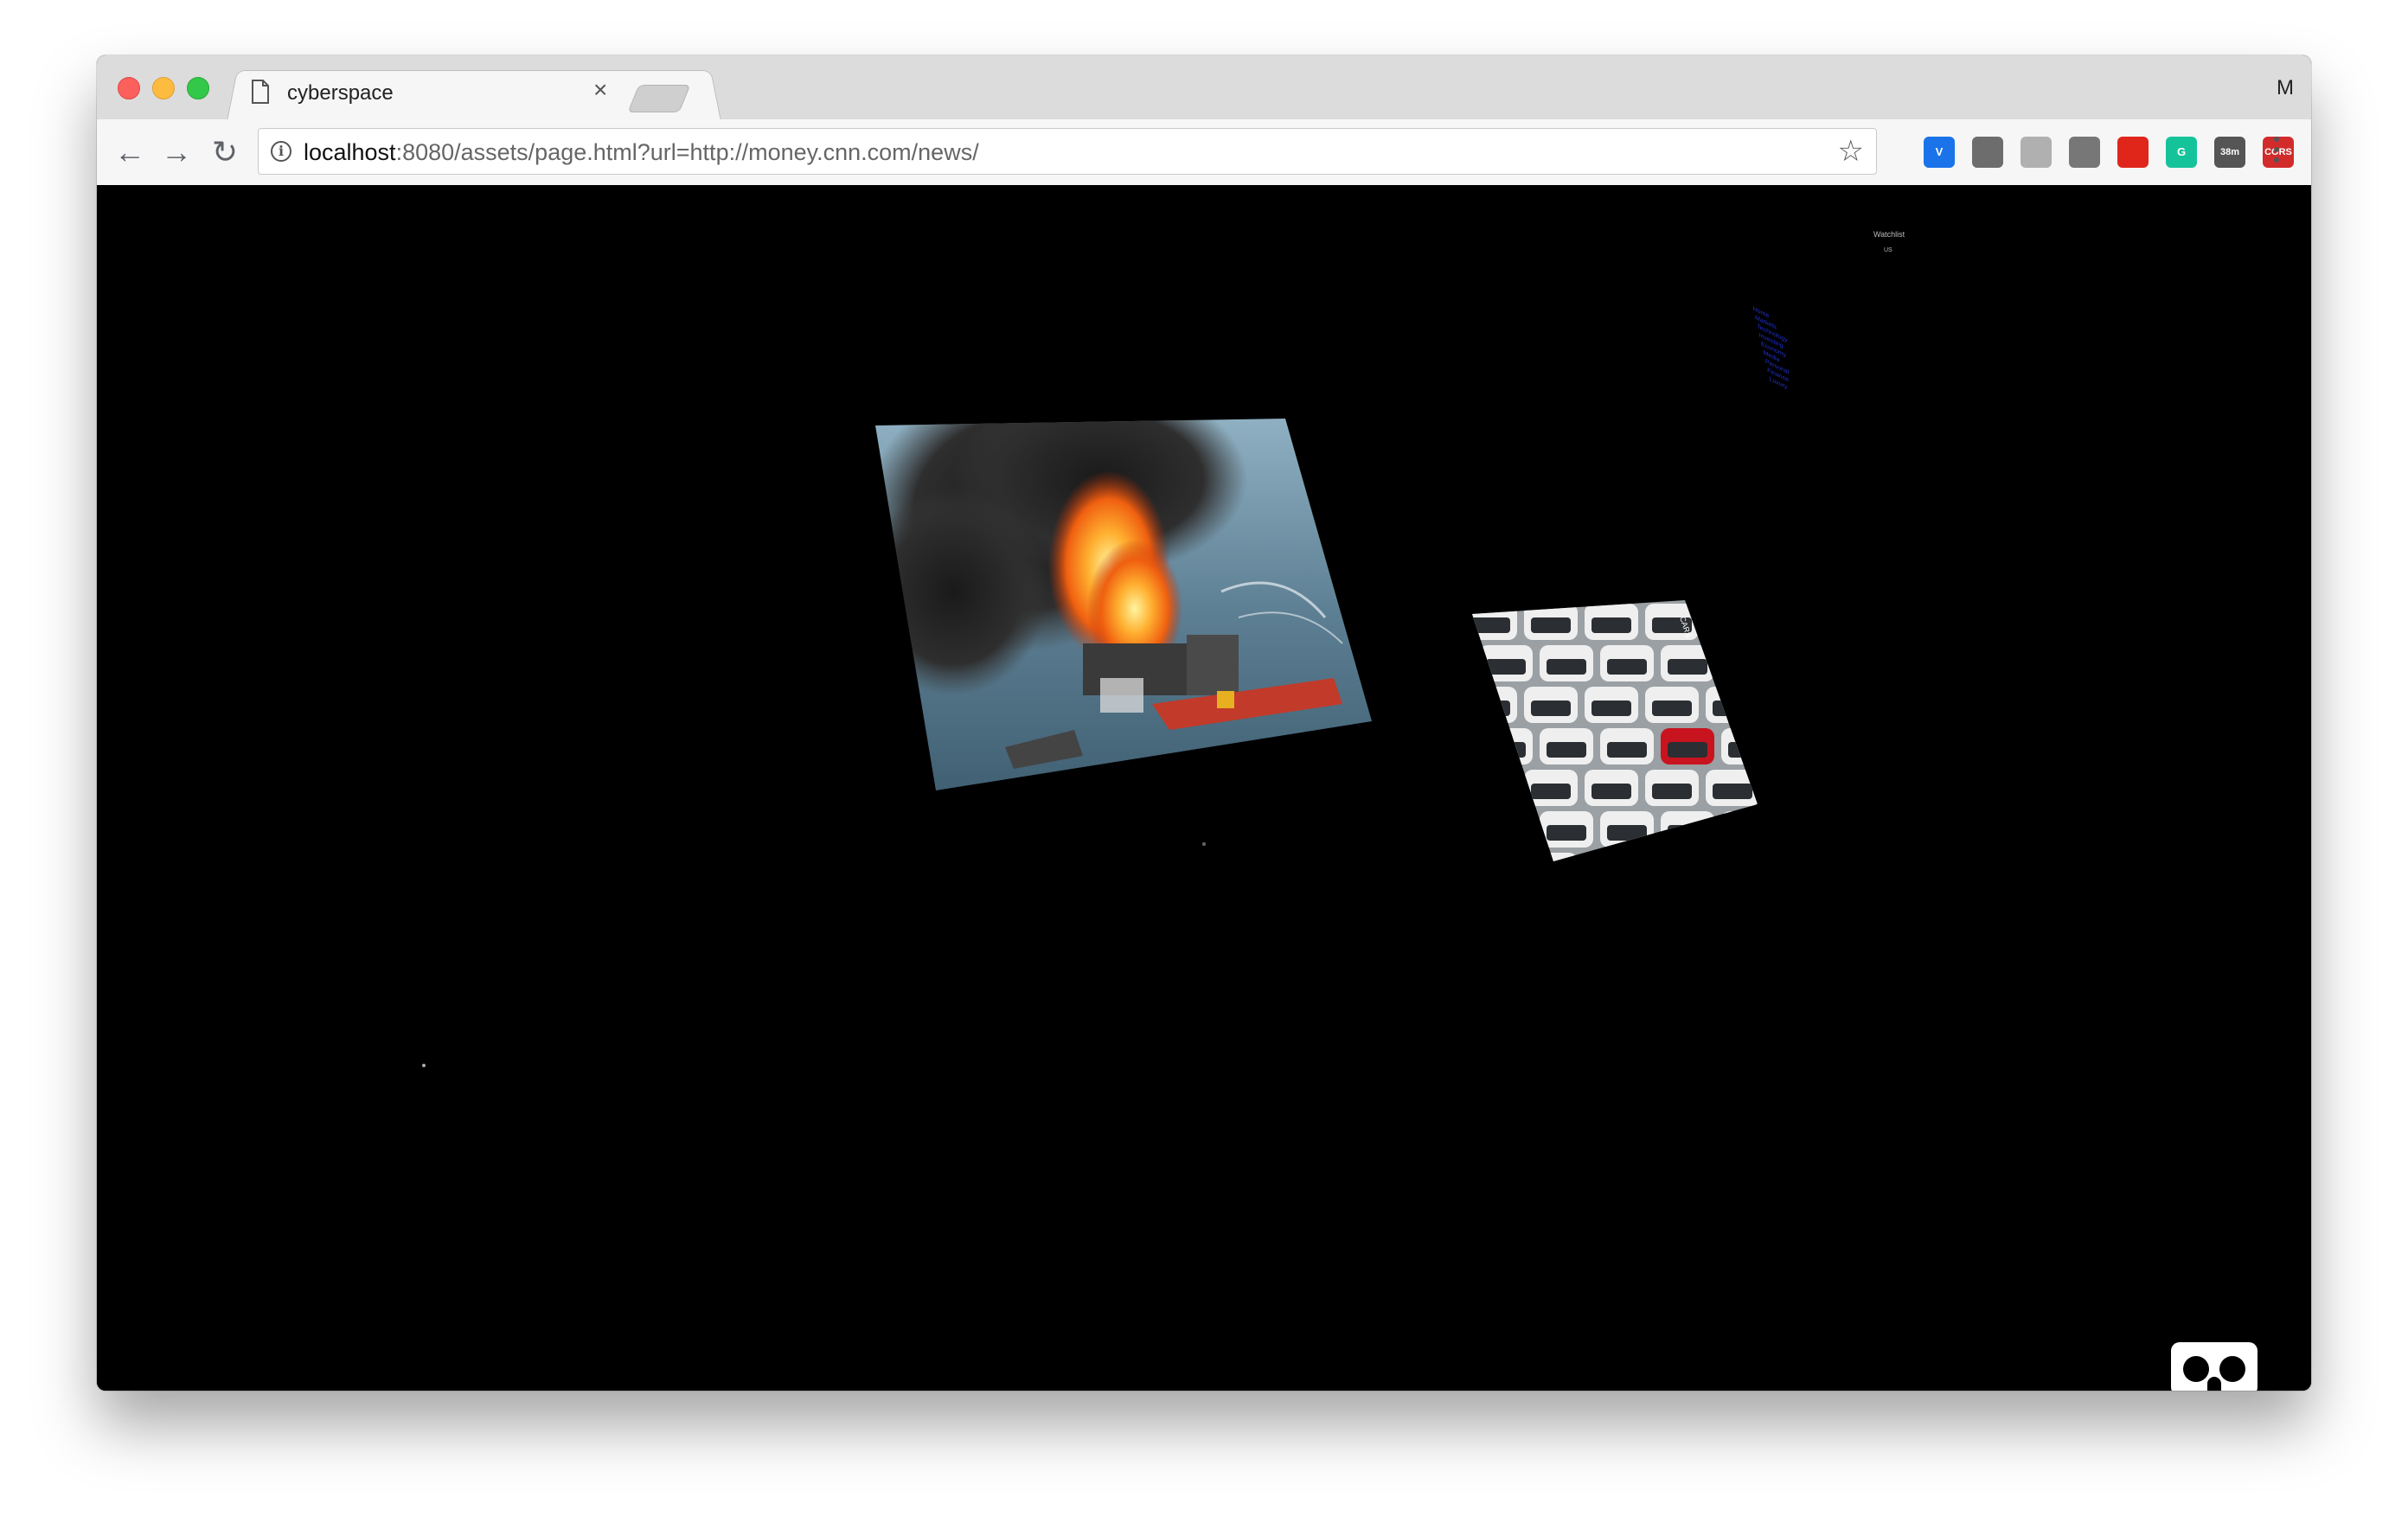  Describe the element at coordinates (1134, 613) in the screenshot. I see `rig-fire-photo: DEEPWATER HORIZON RIG FIRE` at that location.